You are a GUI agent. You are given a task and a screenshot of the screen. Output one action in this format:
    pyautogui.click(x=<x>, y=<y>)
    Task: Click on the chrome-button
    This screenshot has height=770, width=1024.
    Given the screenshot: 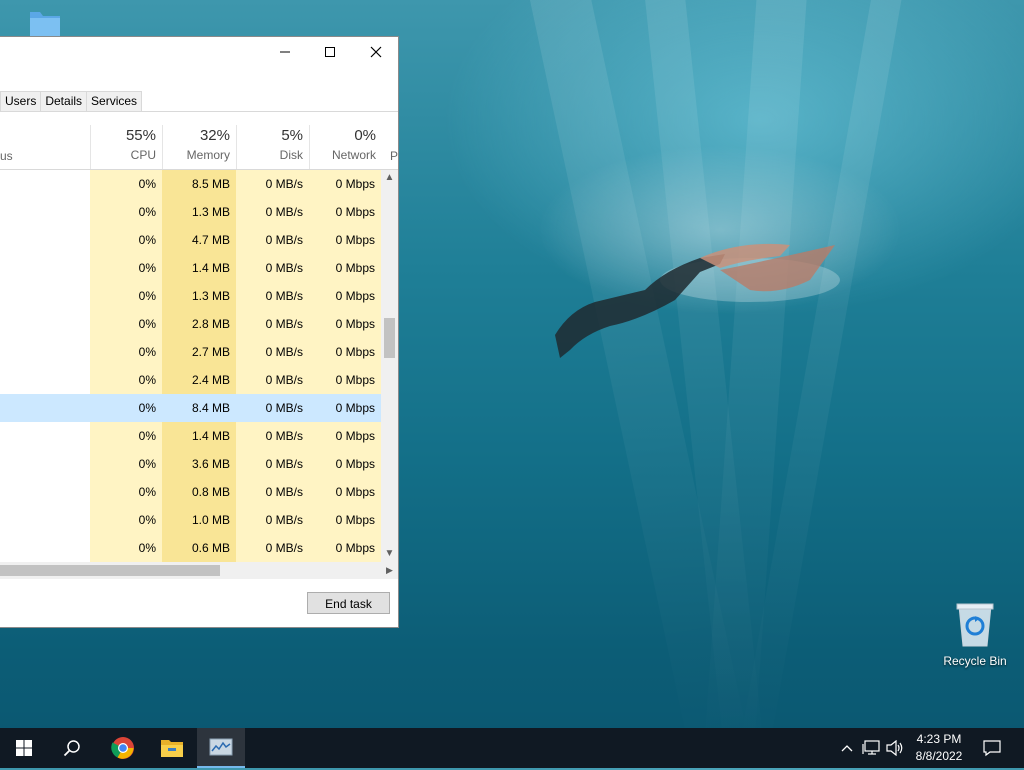 What is the action you would take?
    pyautogui.click(x=123, y=748)
    